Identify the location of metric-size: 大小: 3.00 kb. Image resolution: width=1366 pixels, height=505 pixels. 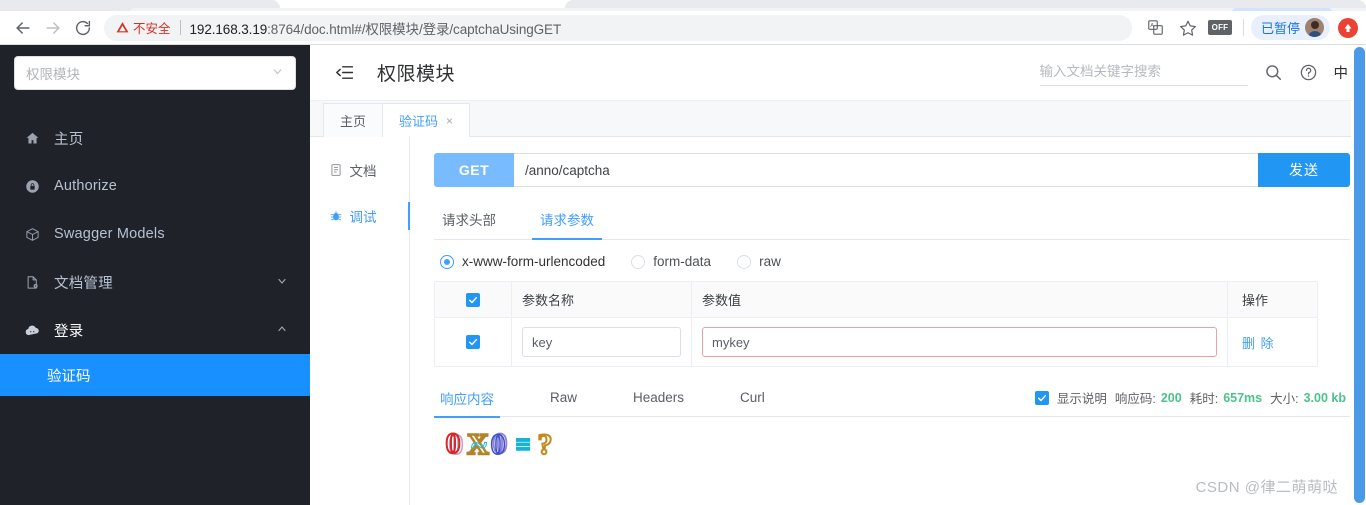
(1308, 397).